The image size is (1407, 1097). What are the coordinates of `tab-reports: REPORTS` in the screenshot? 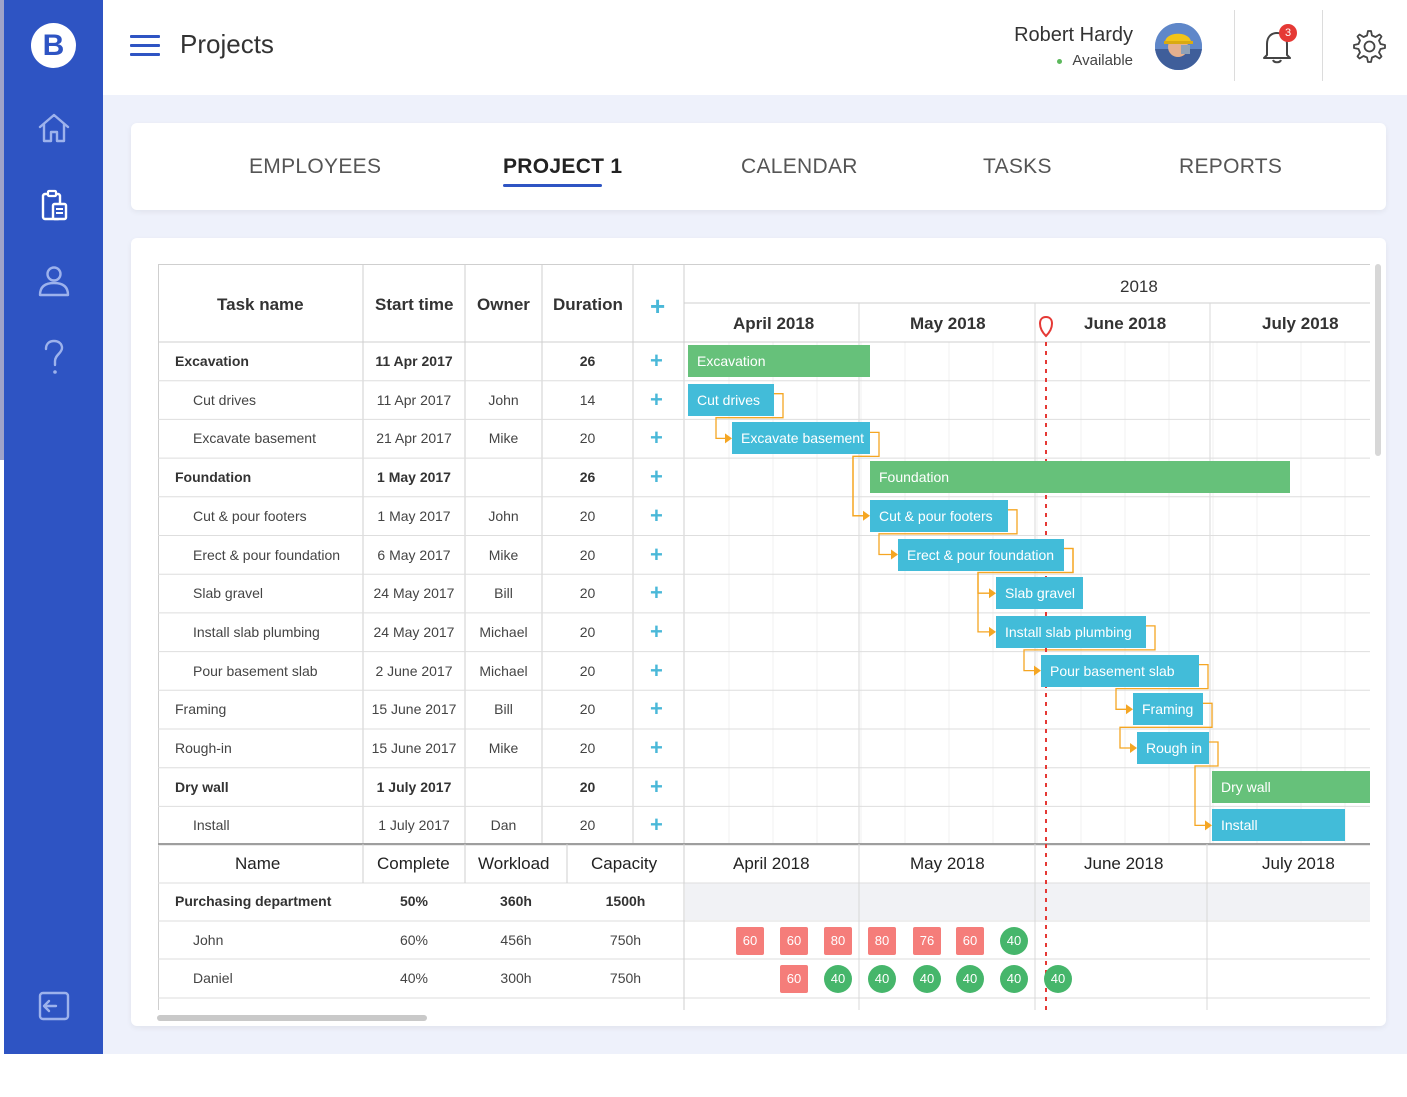 It's located at (1230, 167).